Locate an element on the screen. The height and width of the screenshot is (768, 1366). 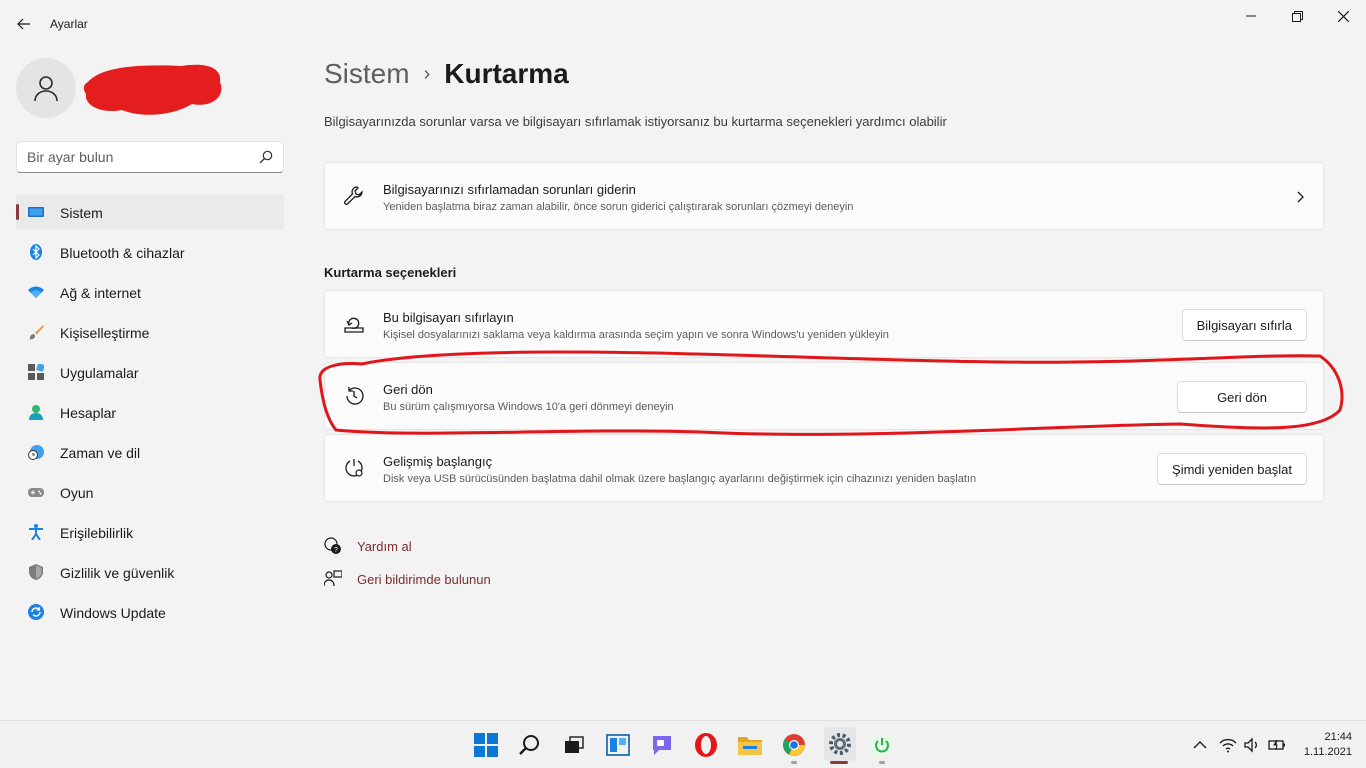
power-app-button is located at coordinates (882, 745).